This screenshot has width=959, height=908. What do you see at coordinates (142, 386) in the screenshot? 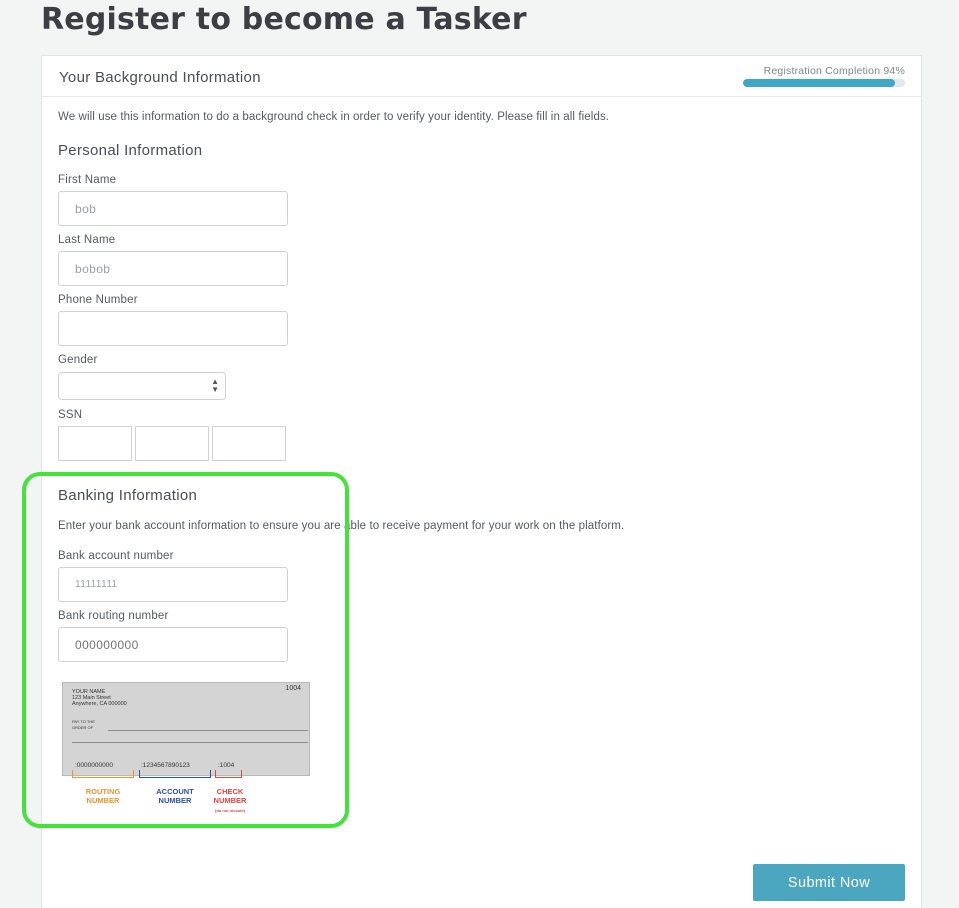
I see `gender-select: ▲ ▼` at bounding box center [142, 386].